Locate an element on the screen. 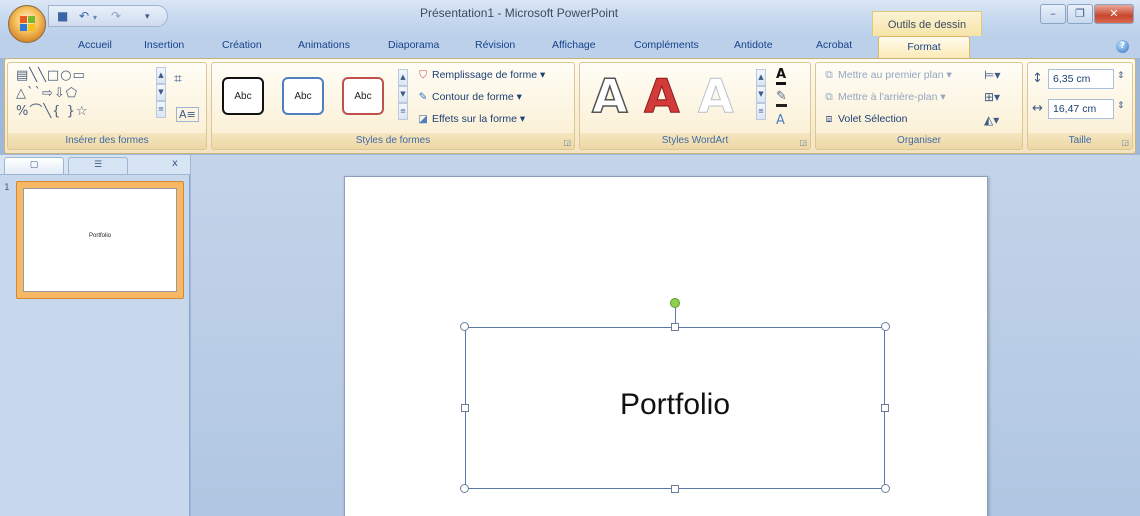  rotate-icon: ◭▾ is located at coordinates (991, 120).